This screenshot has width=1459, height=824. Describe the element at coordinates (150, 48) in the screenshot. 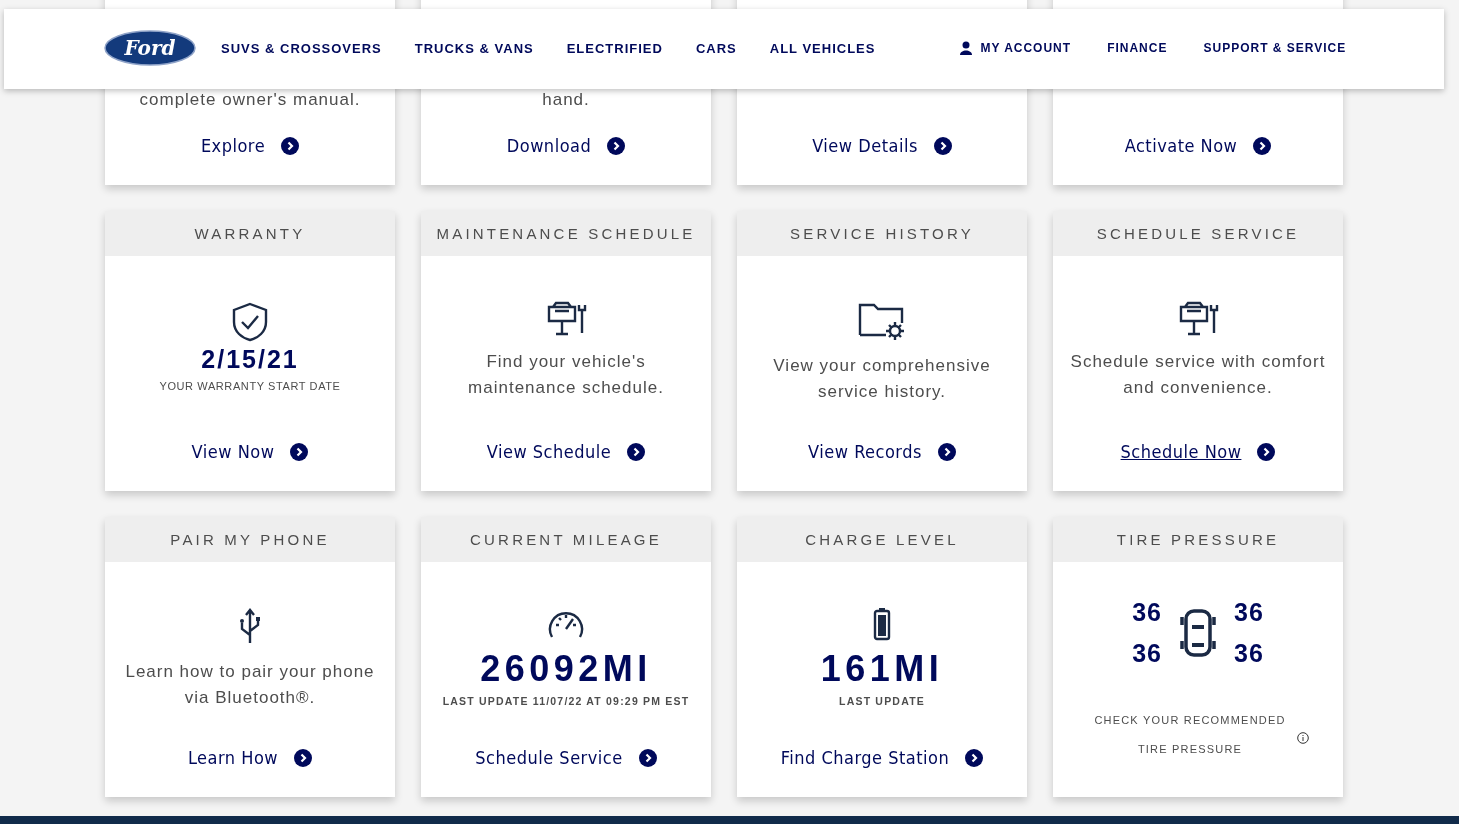

I see `logo: Ford` at that location.